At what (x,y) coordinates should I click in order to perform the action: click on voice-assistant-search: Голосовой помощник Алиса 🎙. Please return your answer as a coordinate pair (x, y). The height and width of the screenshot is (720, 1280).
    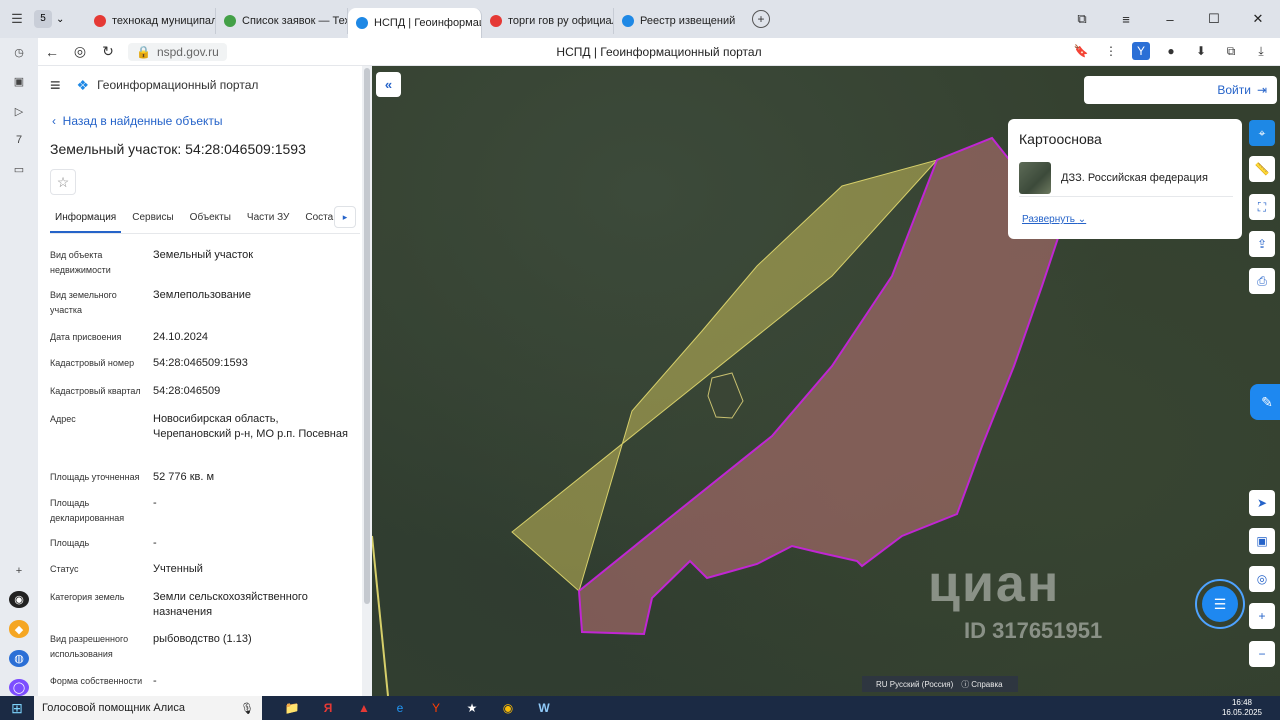
    Looking at the image, I should click on (148, 708).